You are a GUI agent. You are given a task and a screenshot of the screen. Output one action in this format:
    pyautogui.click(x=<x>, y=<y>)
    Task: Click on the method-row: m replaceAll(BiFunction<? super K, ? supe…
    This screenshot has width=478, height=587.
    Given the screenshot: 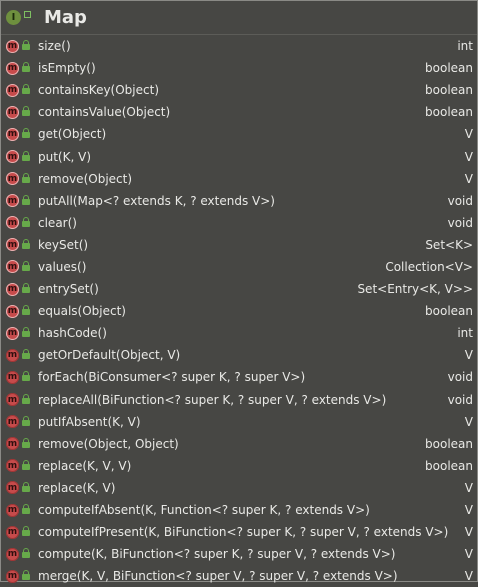 What is the action you would take?
    pyautogui.click(x=239, y=400)
    